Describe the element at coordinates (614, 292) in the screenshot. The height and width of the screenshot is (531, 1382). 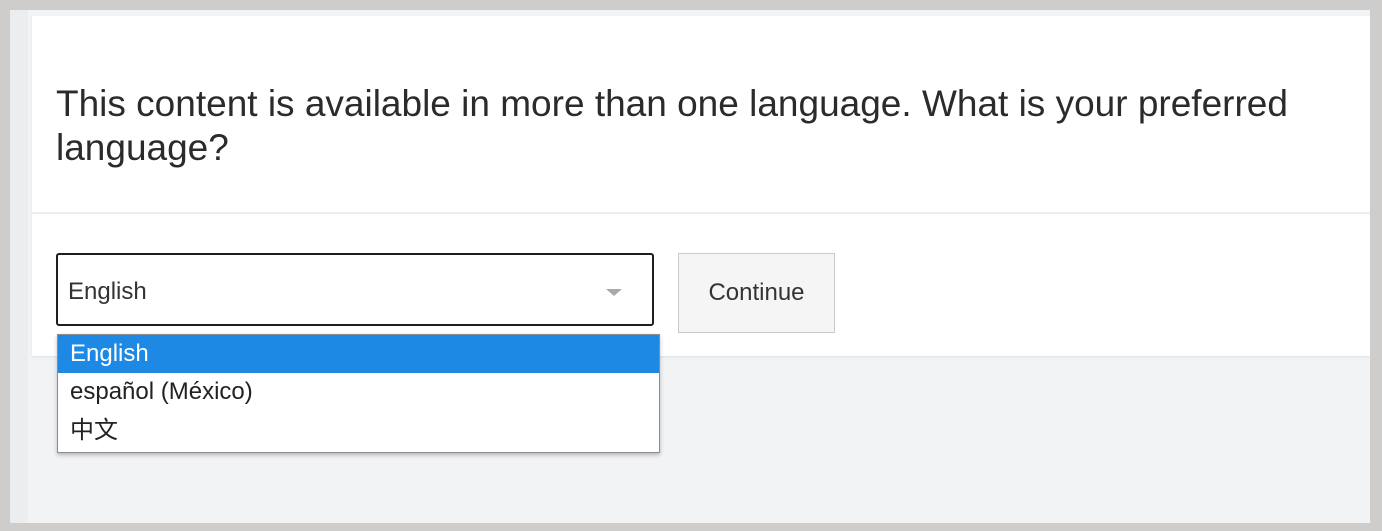
I see `chevron-down-icon` at that location.